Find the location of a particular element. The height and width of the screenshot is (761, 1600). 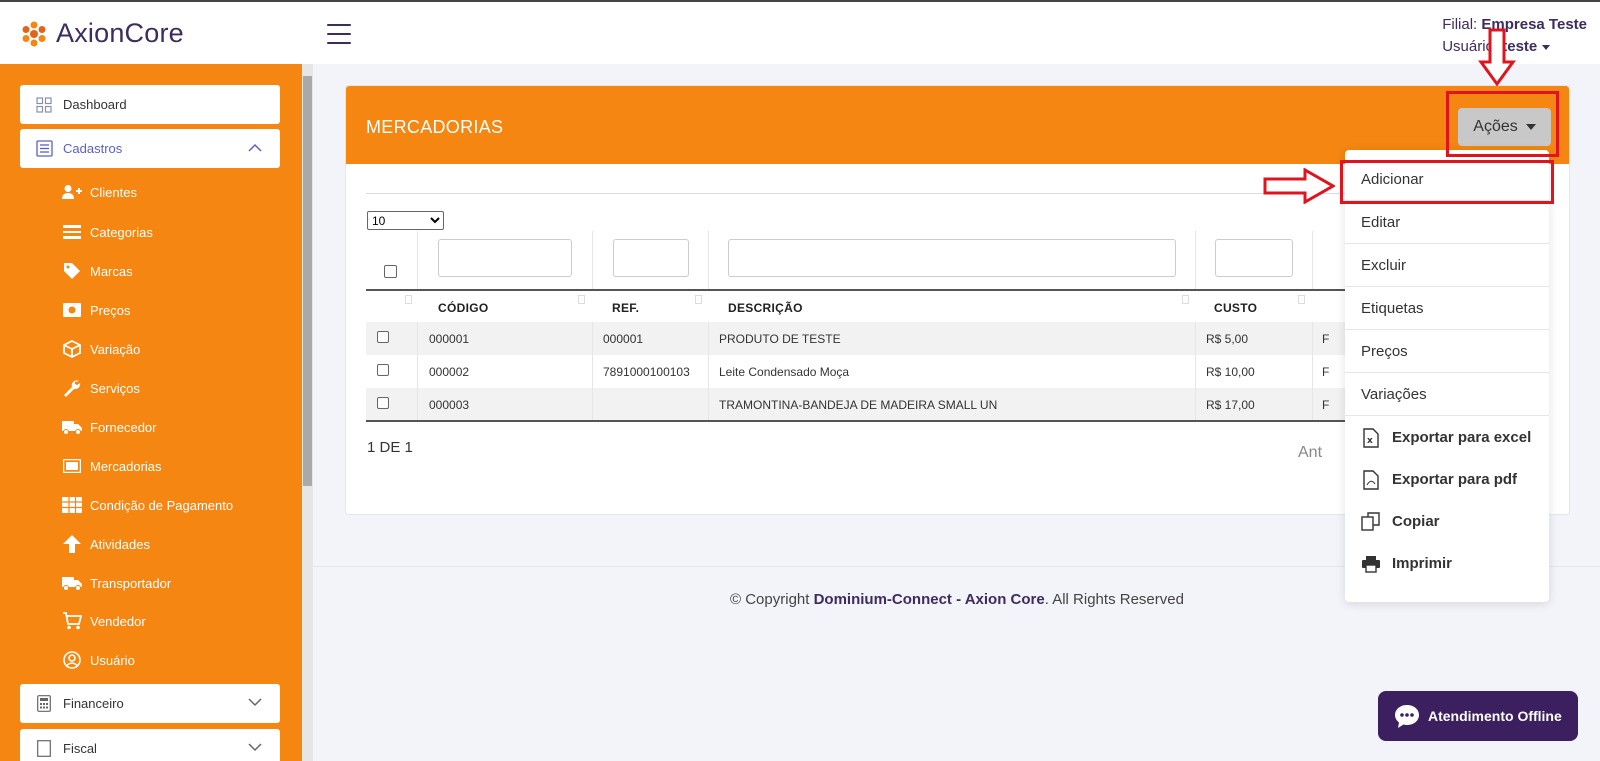

copy-icon is located at coordinates (1371, 521).